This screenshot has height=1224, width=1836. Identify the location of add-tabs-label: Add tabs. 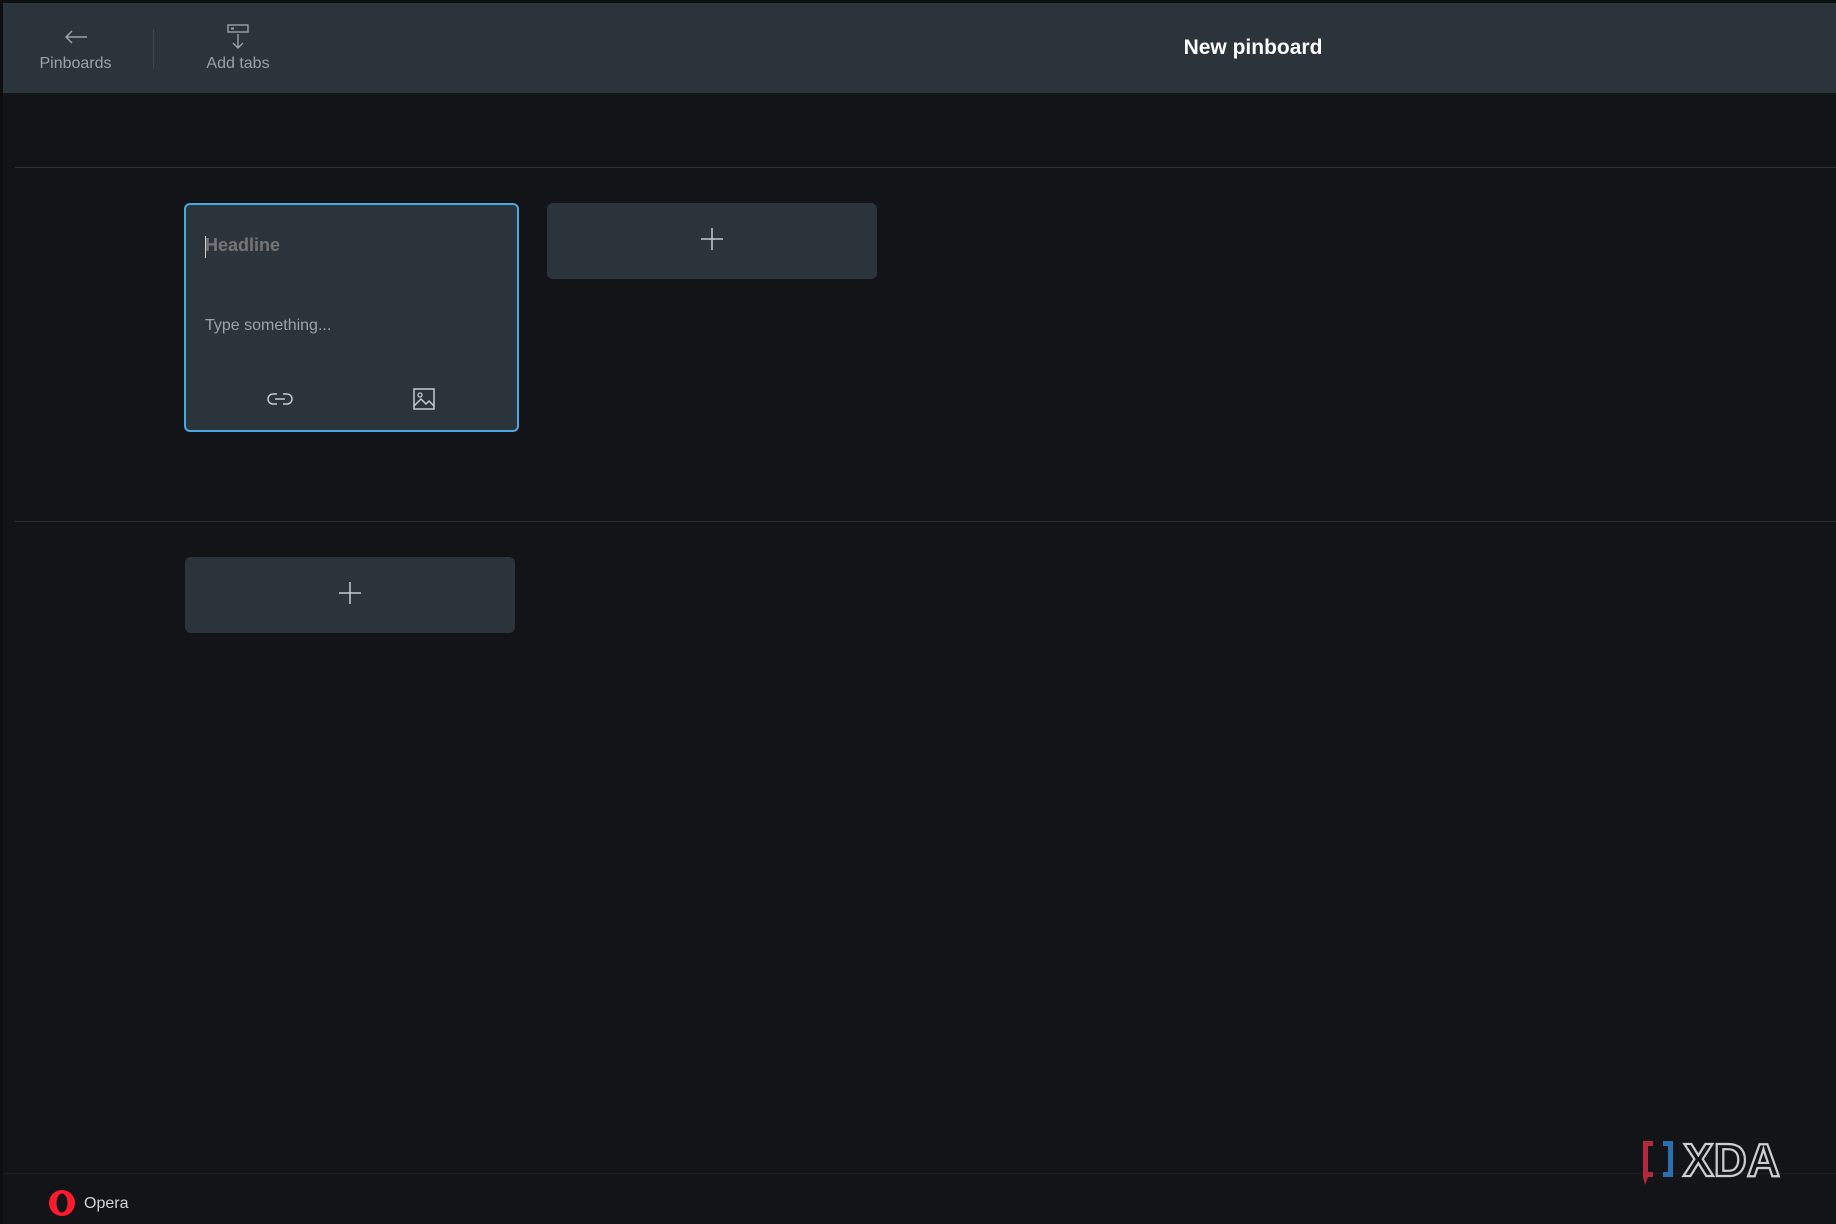
(238, 63).